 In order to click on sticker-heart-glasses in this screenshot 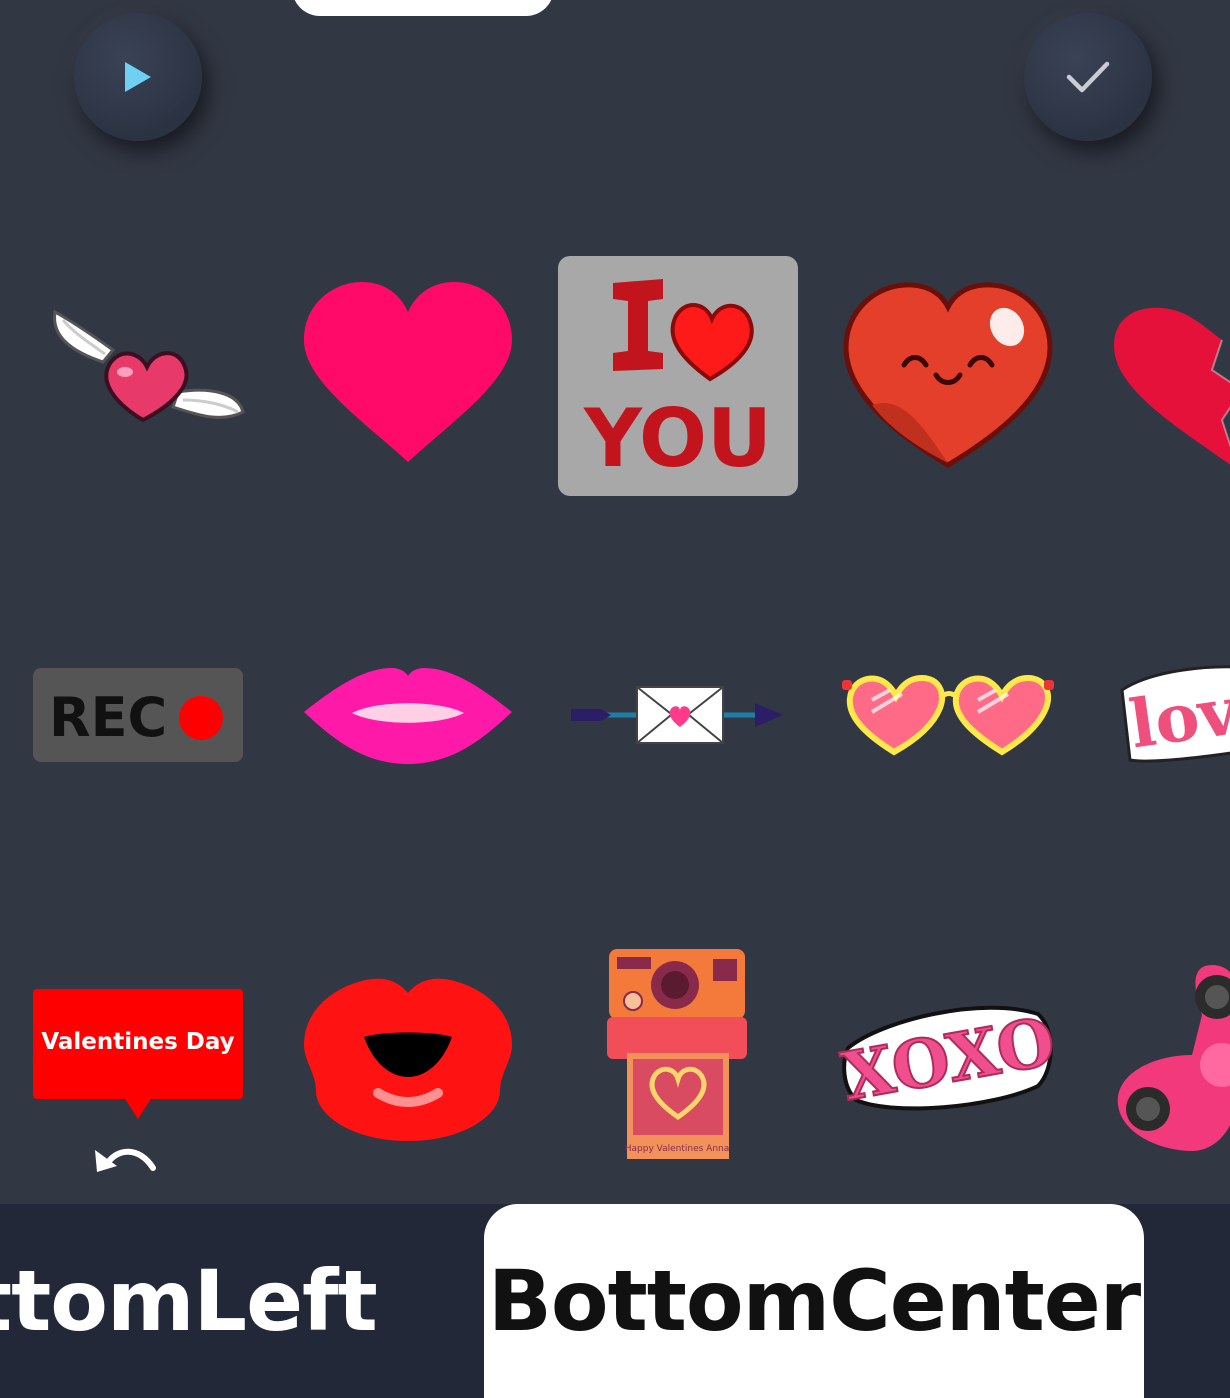, I will do `click(948, 715)`.